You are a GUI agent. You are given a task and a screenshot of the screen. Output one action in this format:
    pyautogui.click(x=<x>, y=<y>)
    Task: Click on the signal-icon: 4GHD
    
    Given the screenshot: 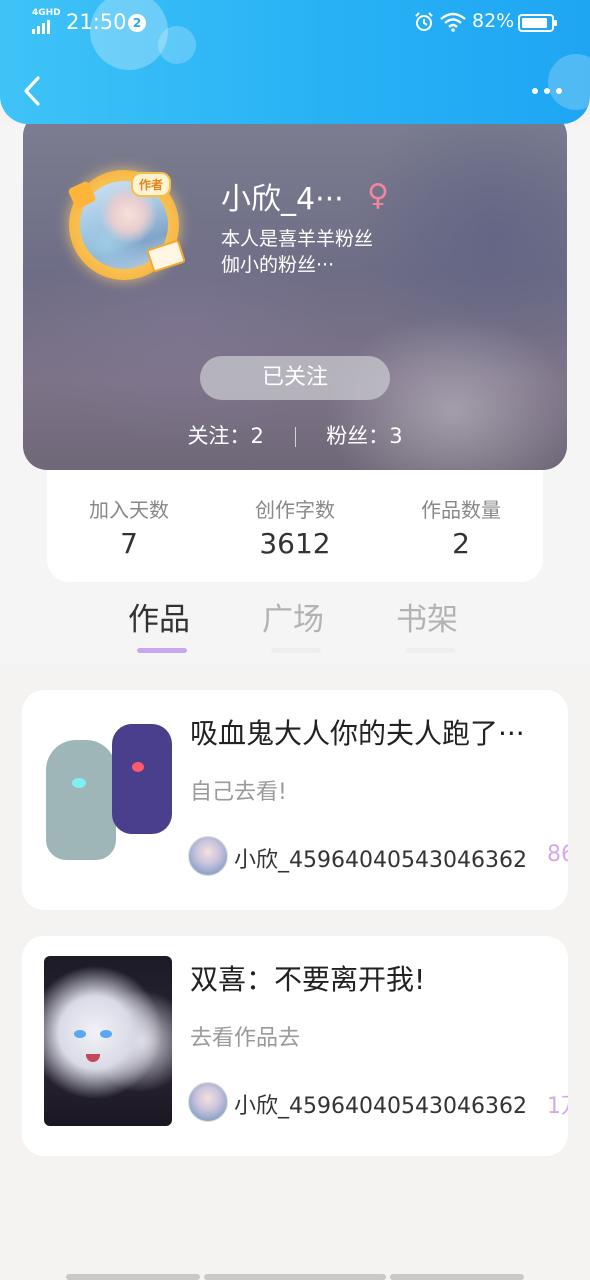 What is the action you would take?
    pyautogui.click(x=46, y=21)
    